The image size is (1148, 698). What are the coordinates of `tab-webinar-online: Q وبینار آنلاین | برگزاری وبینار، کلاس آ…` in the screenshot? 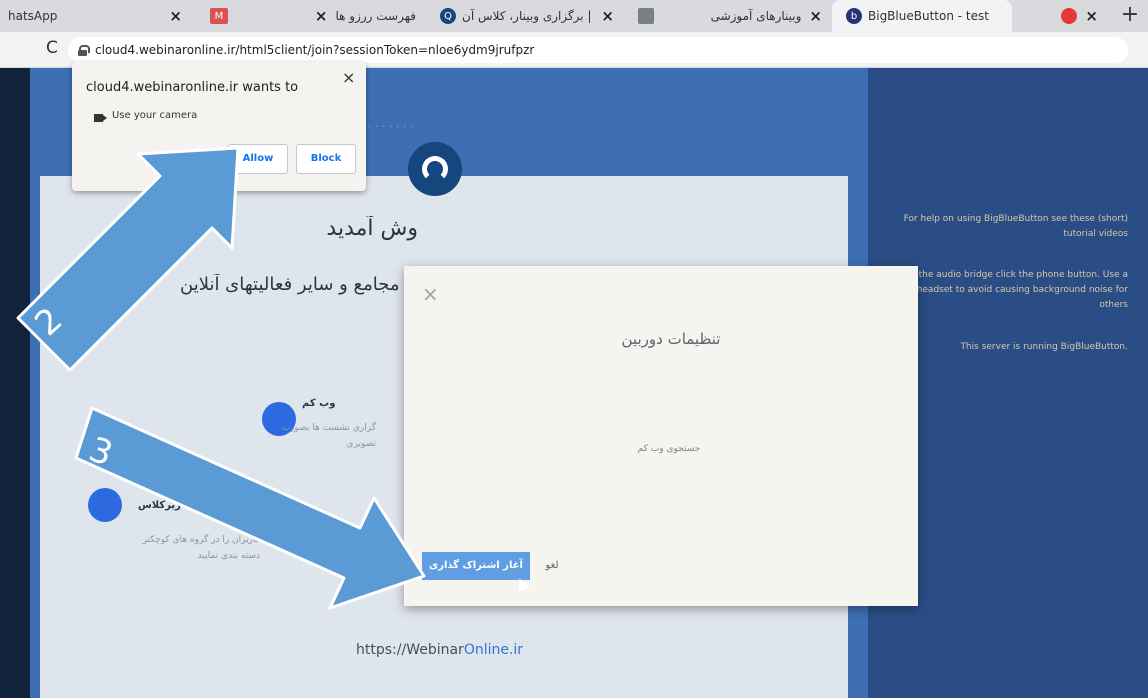 It's located at (524, 16).